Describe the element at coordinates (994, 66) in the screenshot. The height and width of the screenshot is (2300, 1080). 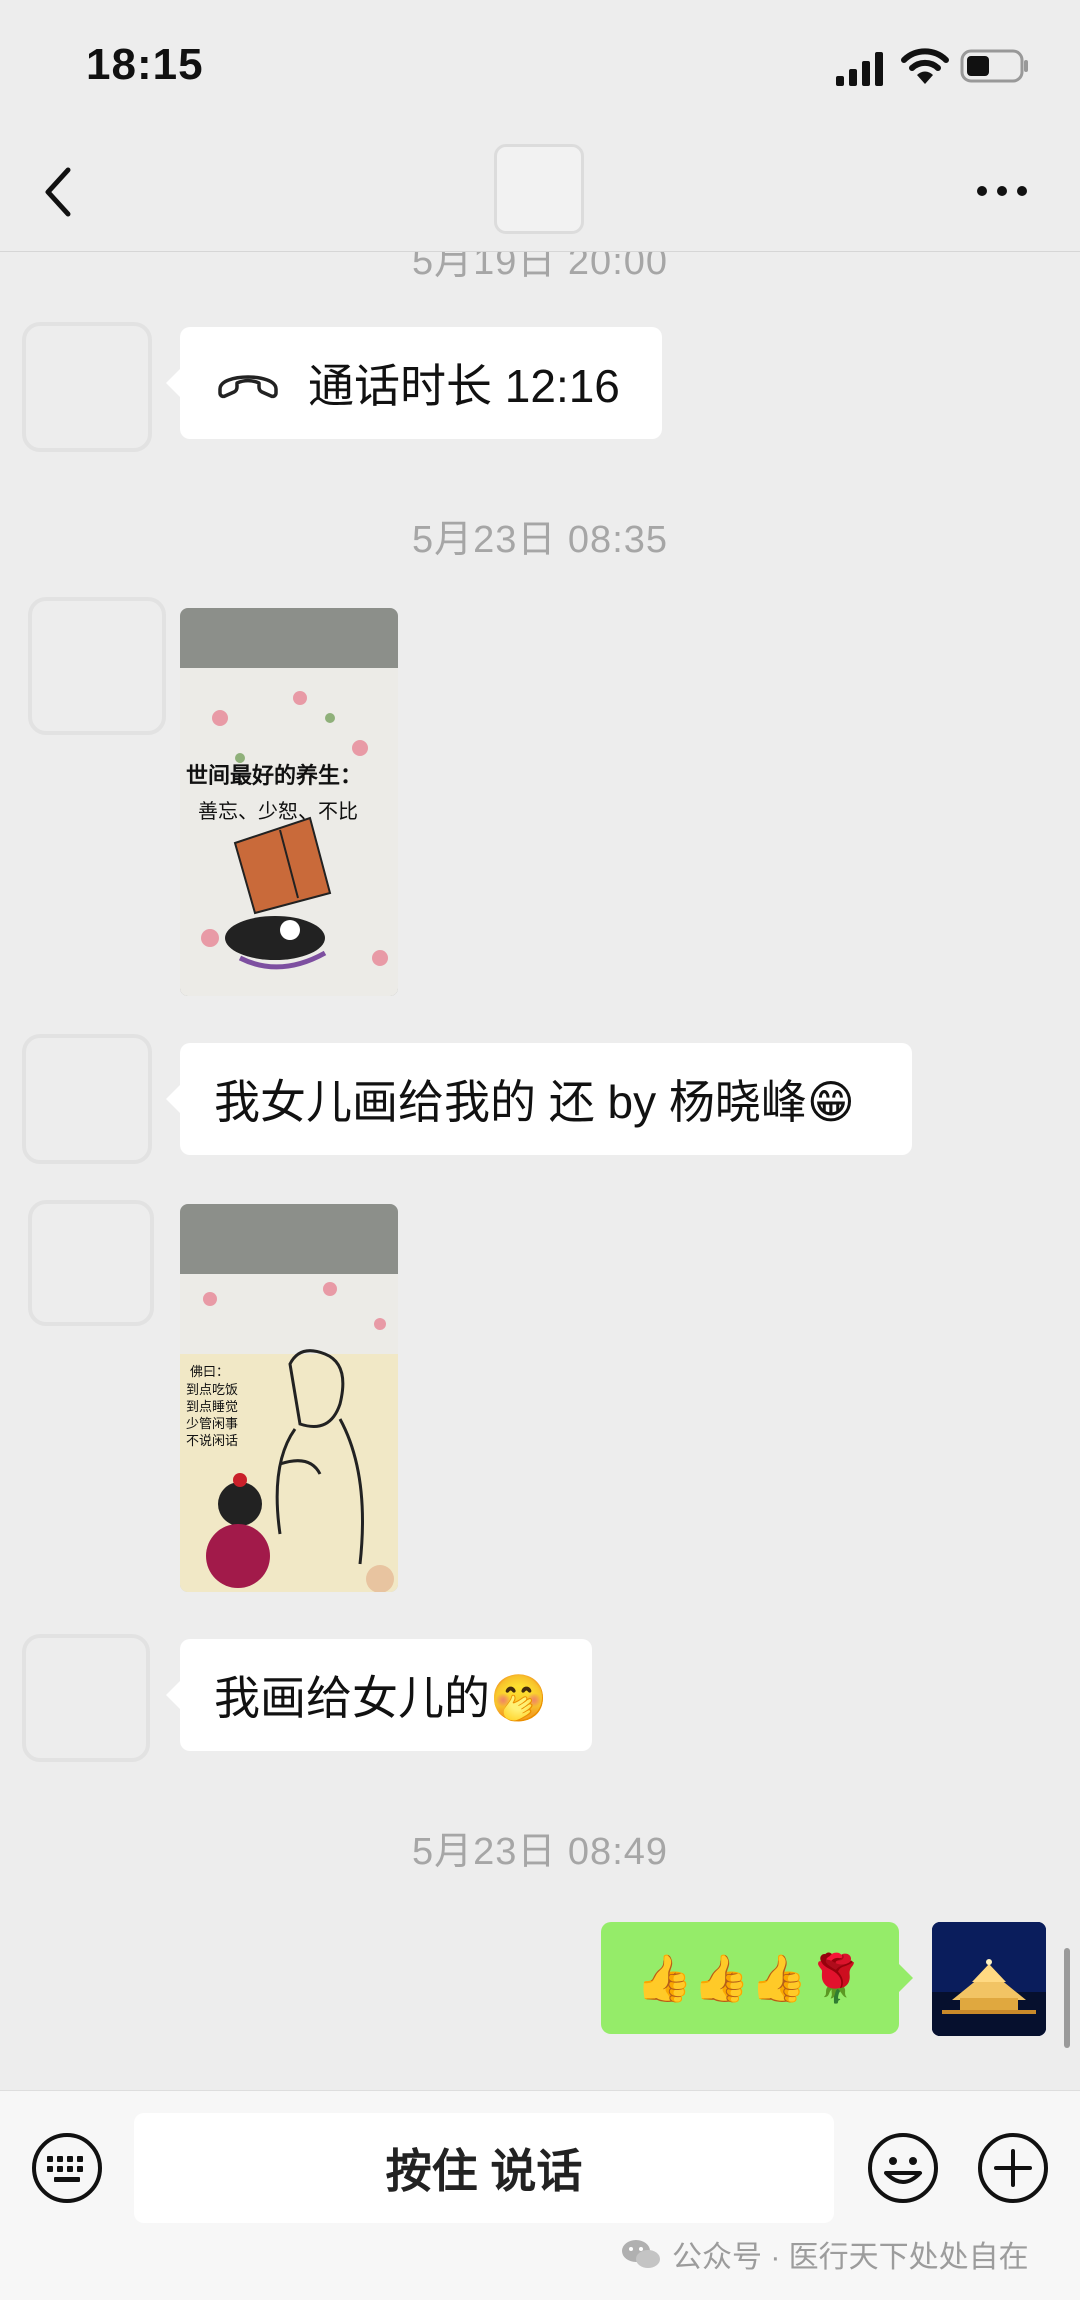
I see `battery-icon` at that location.